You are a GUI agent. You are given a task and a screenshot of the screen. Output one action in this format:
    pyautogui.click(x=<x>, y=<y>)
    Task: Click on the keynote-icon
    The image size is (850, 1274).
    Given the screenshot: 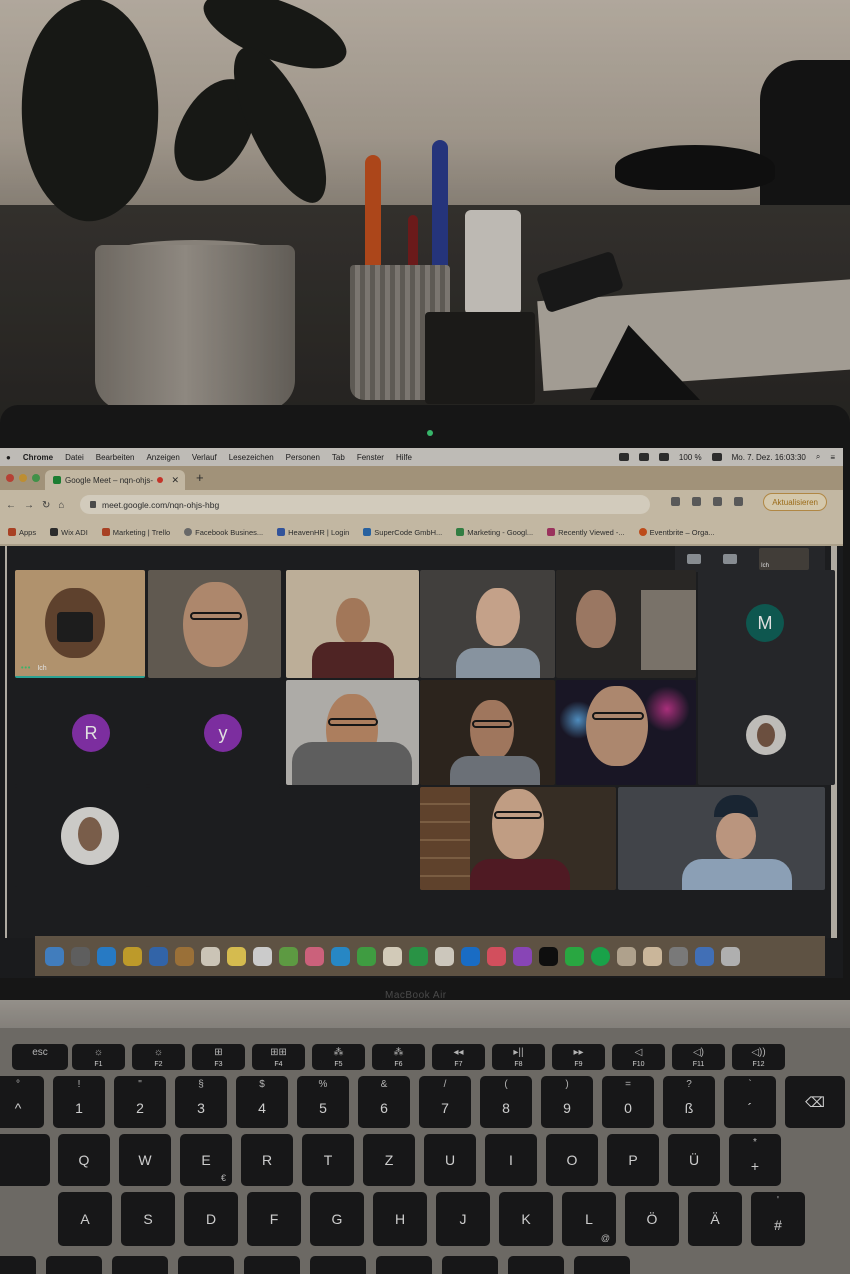 What is the action you would take?
    pyautogui.click(x=444, y=956)
    